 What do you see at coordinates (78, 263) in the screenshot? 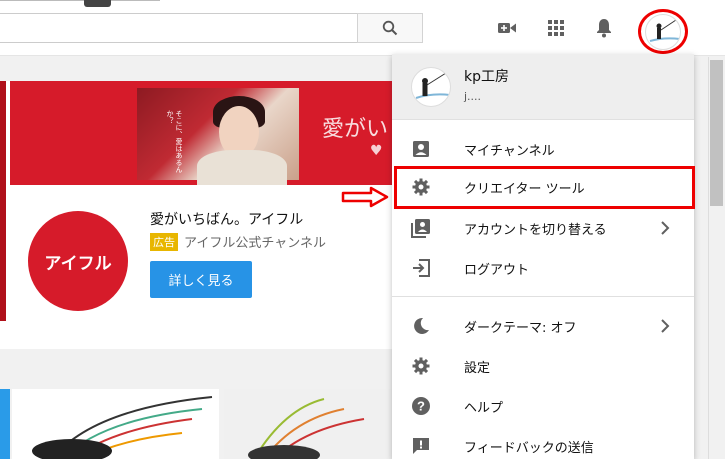
I see `logo-text: アイフル` at bounding box center [78, 263].